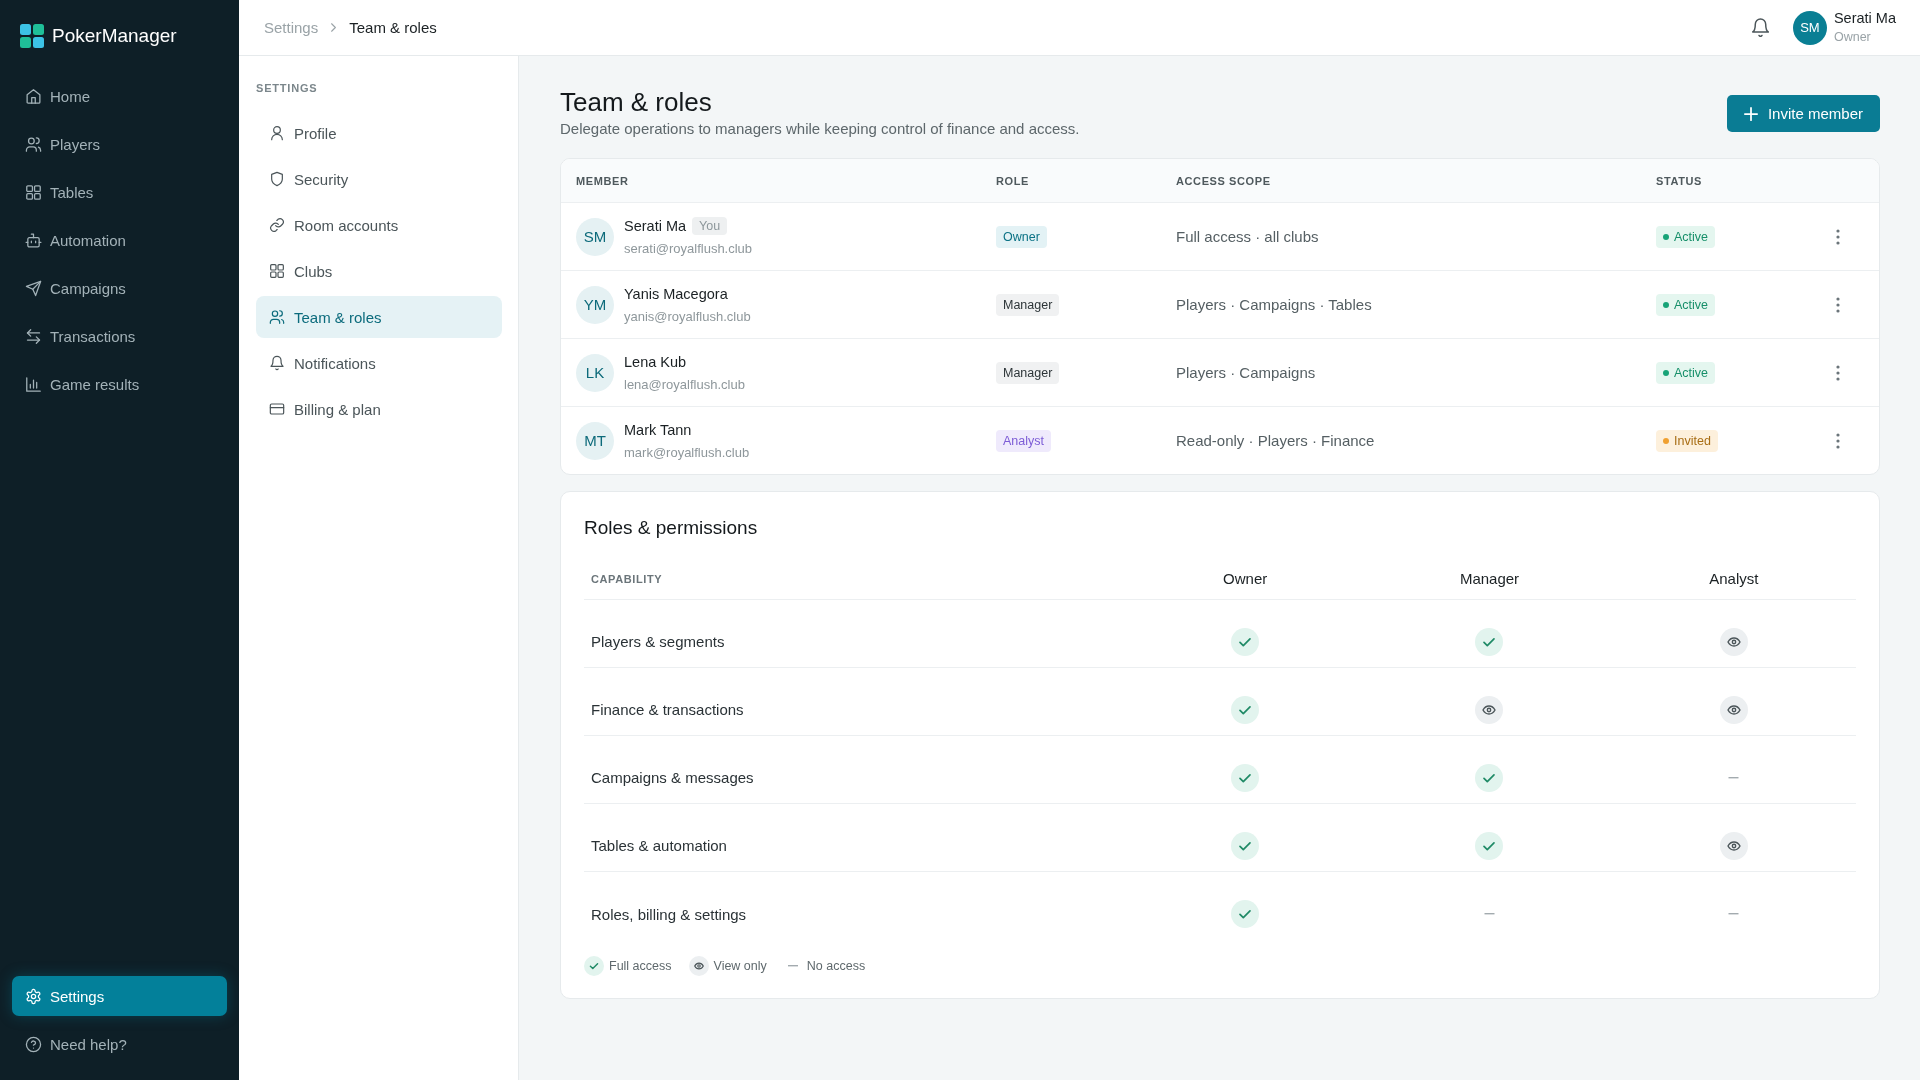 Image resolution: width=1920 pixels, height=1080 pixels. Describe the element at coordinates (1750, 113) in the screenshot. I see `plus-icon` at that location.